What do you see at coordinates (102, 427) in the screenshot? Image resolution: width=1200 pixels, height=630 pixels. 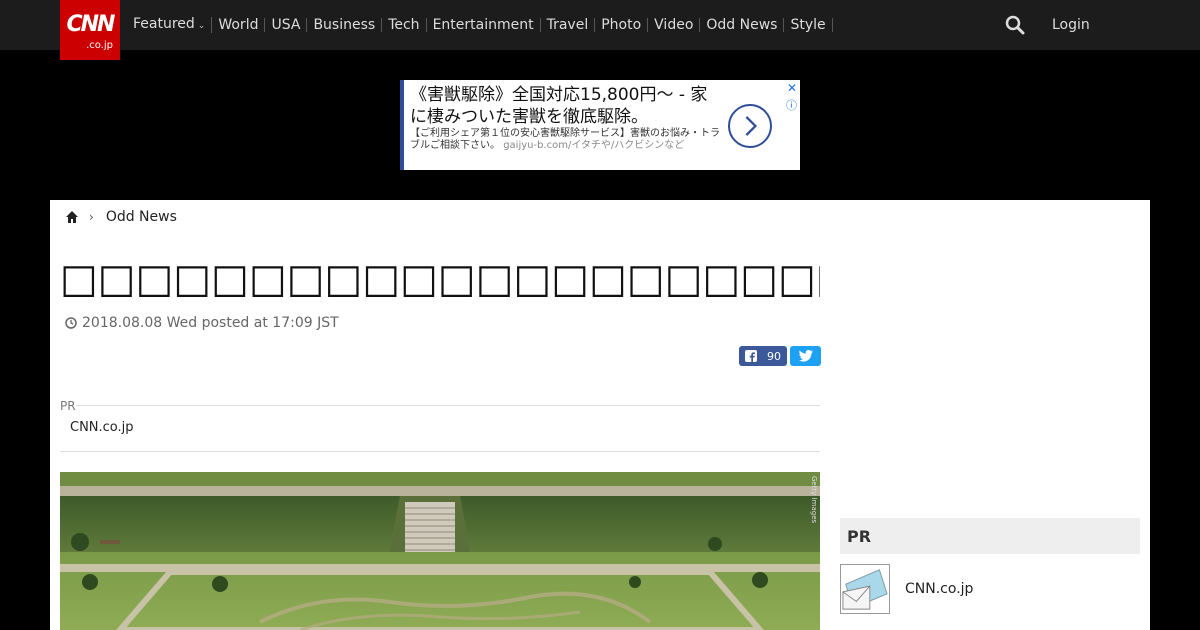 I see `pr-link: CNN.co.jp` at bounding box center [102, 427].